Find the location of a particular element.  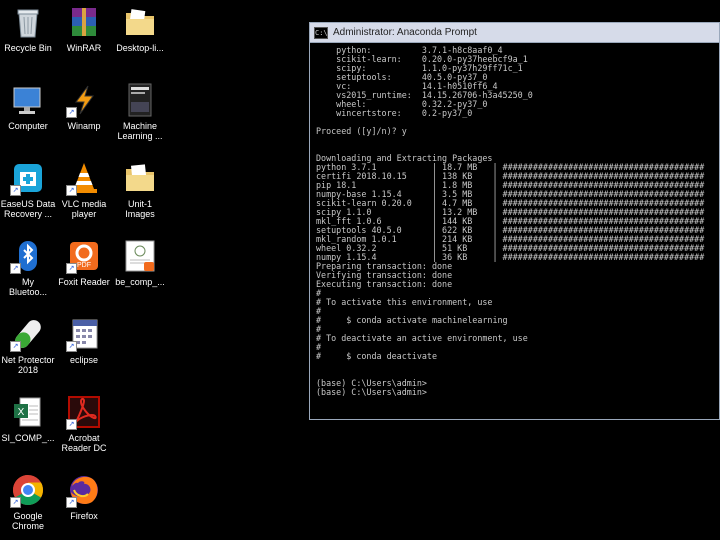

acrobat-icon: ↗ is located at coordinates (84, 412).